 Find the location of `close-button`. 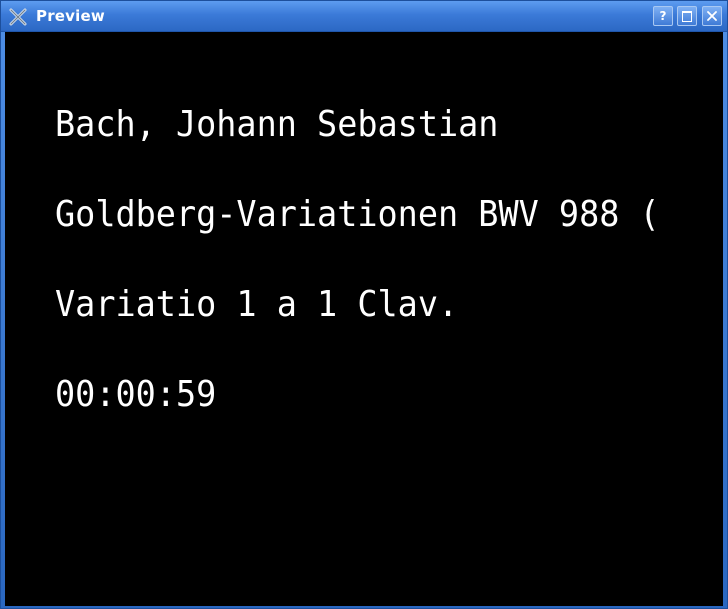

close-button is located at coordinates (712, 16).